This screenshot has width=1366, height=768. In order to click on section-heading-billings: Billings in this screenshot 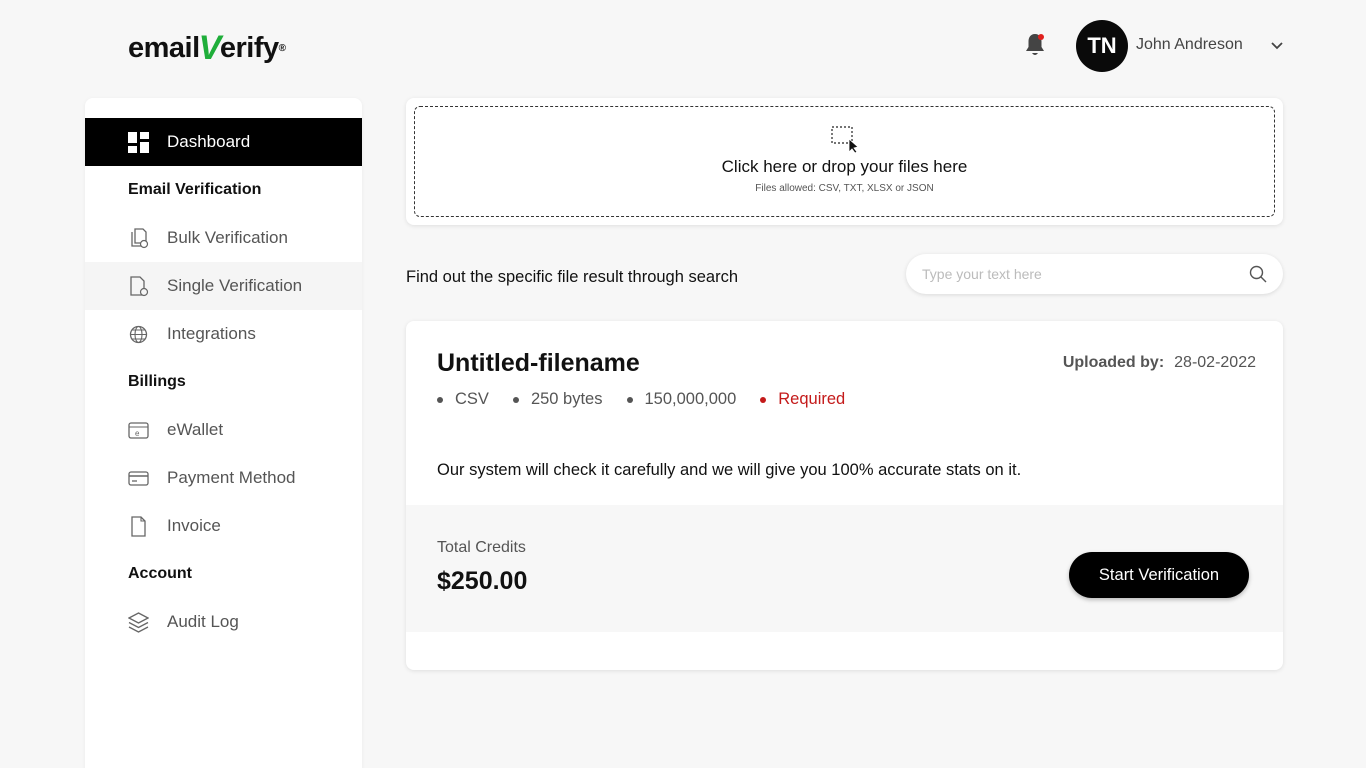, I will do `click(157, 381)`.